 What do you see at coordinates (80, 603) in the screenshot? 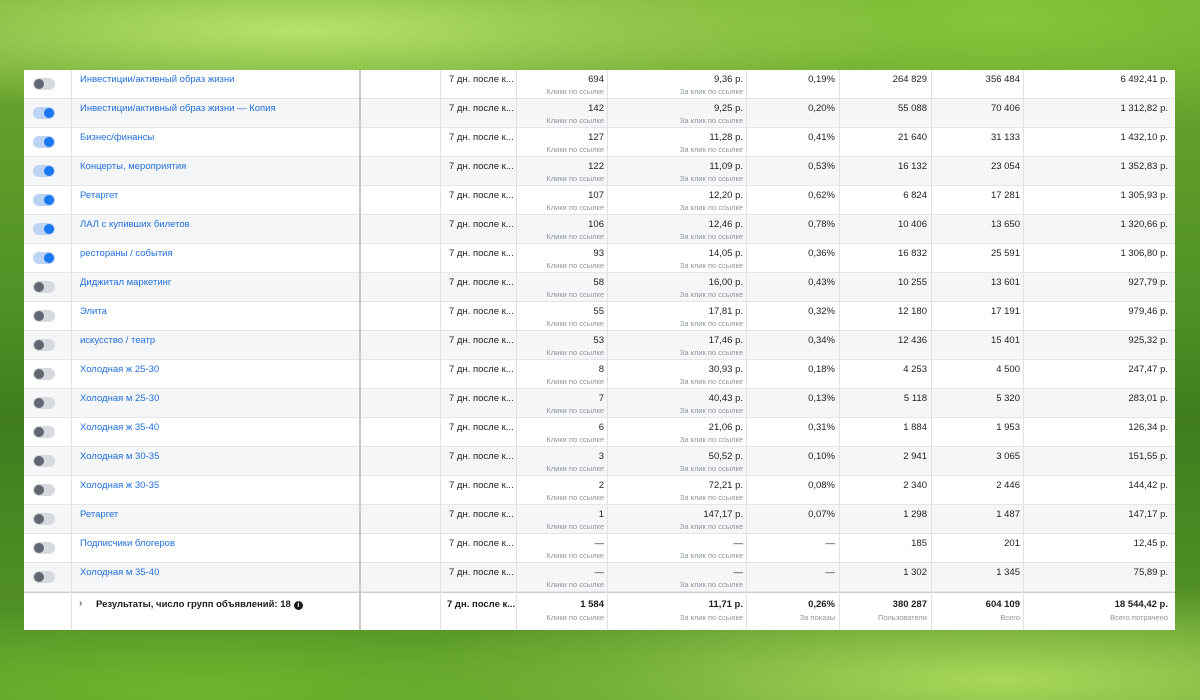
I see `chevron-right-icon: ›` at bounding box center [80, 603].